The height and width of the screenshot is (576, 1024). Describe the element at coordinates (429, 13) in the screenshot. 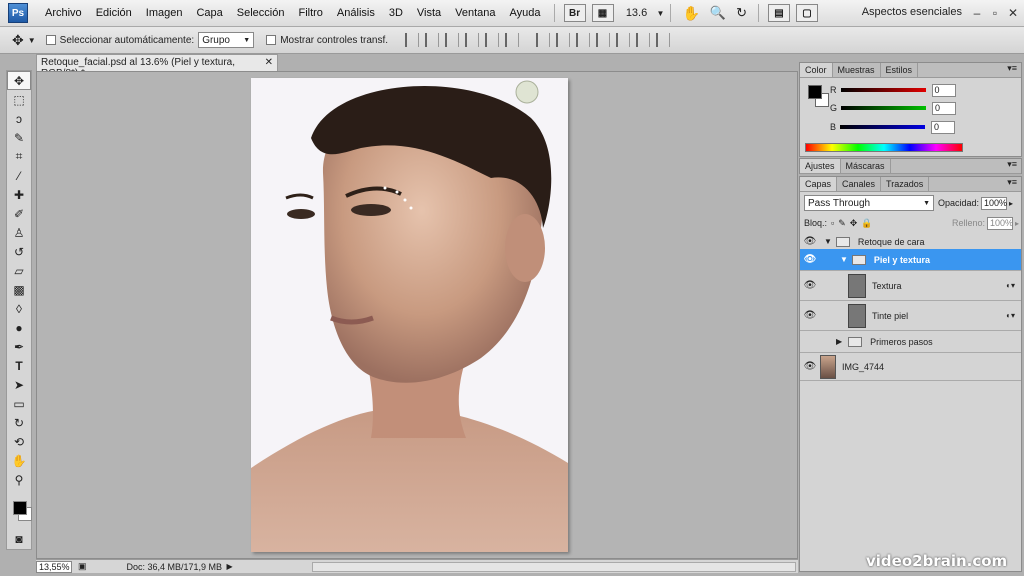

I see `menu-vista: Vista` at that location.